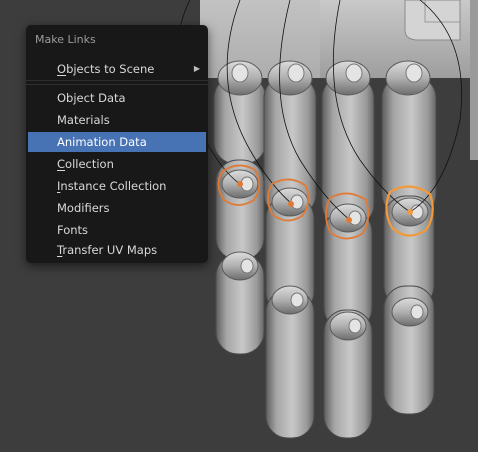 The image size is (478, 452). I want to click on menu-item-label: ollection, so click(89, 164).